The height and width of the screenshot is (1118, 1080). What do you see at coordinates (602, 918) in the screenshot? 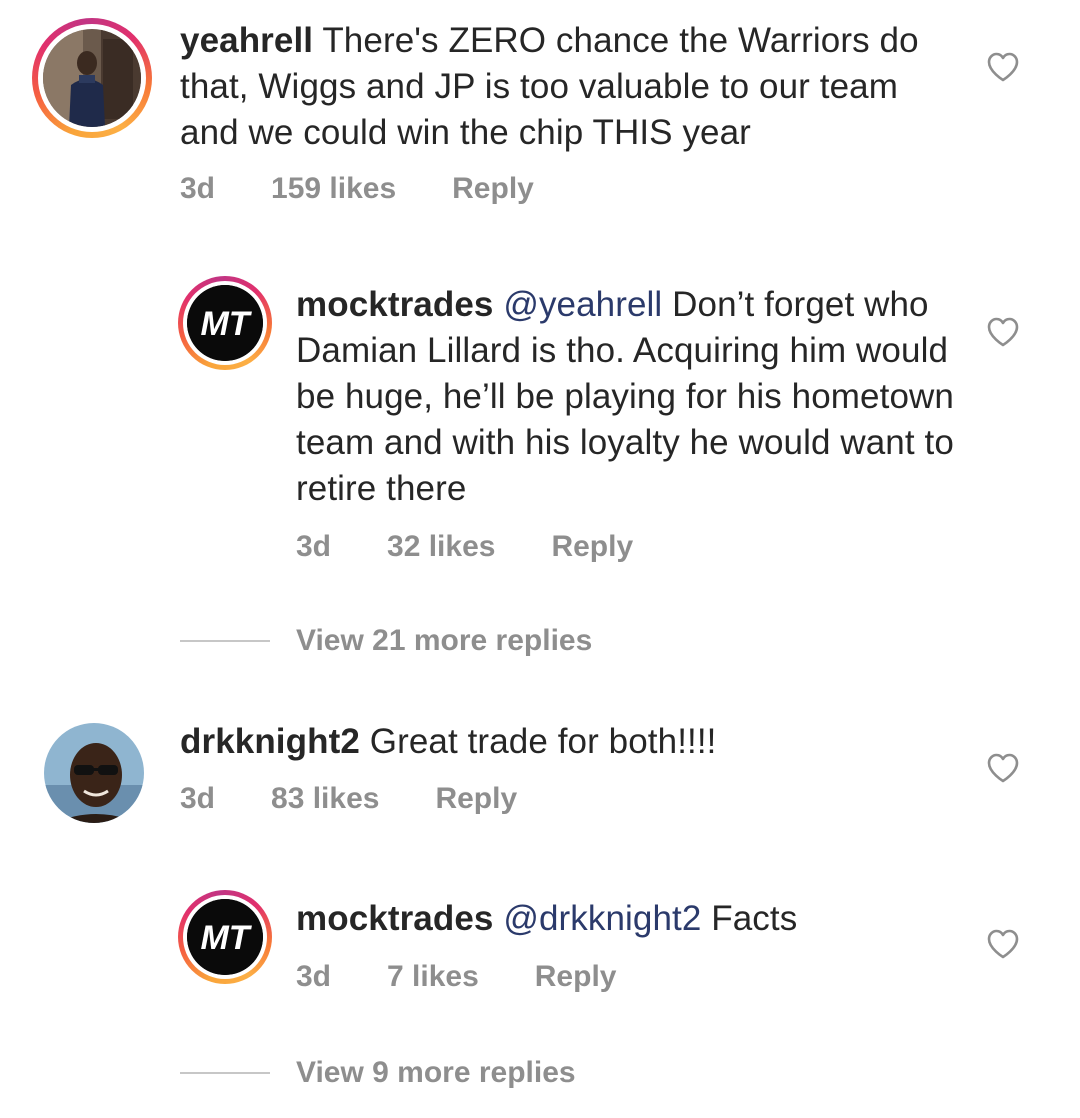
I see `comment-mention: @drkknight2` at bounding box center [602, 918].